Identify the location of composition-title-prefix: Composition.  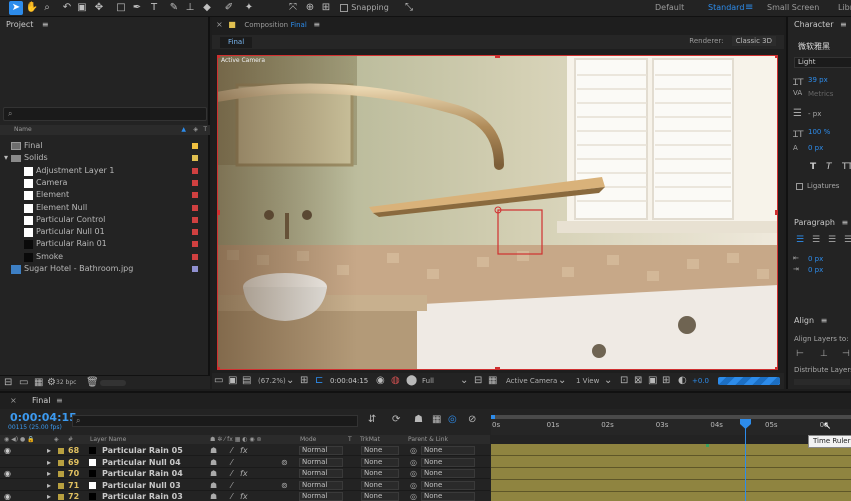
(266, 25).